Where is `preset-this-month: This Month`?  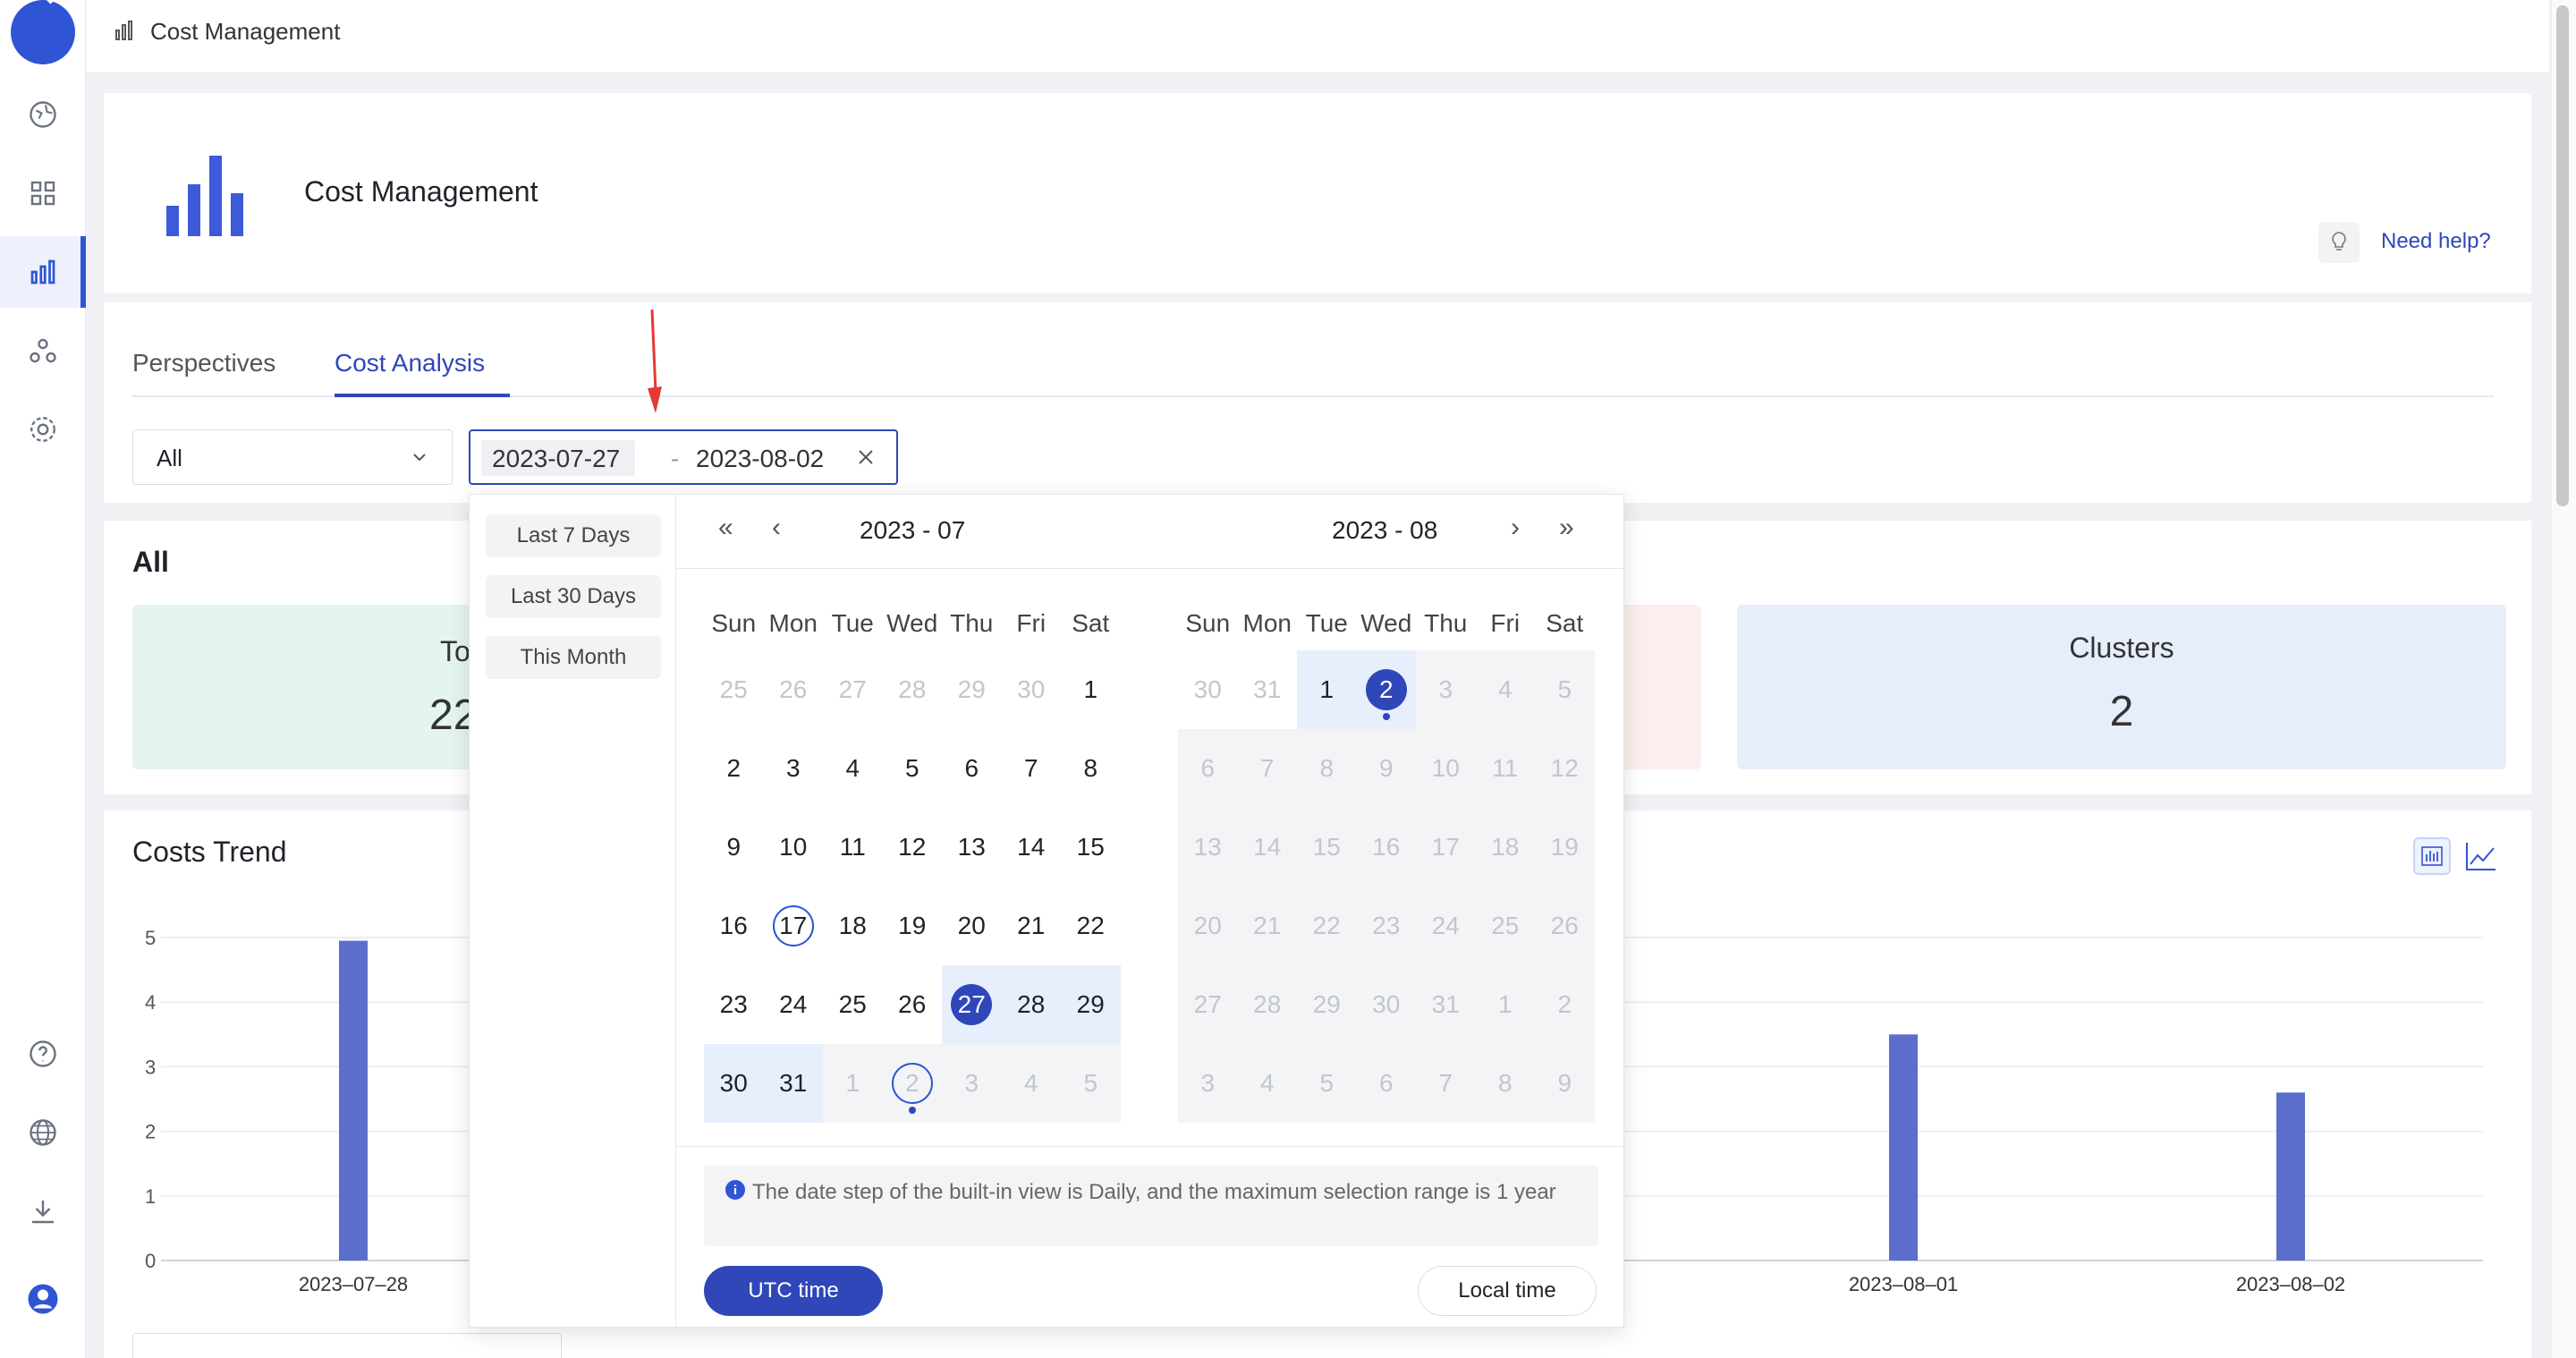 preset-this-month: This Month is located at coordinates (573, 657).